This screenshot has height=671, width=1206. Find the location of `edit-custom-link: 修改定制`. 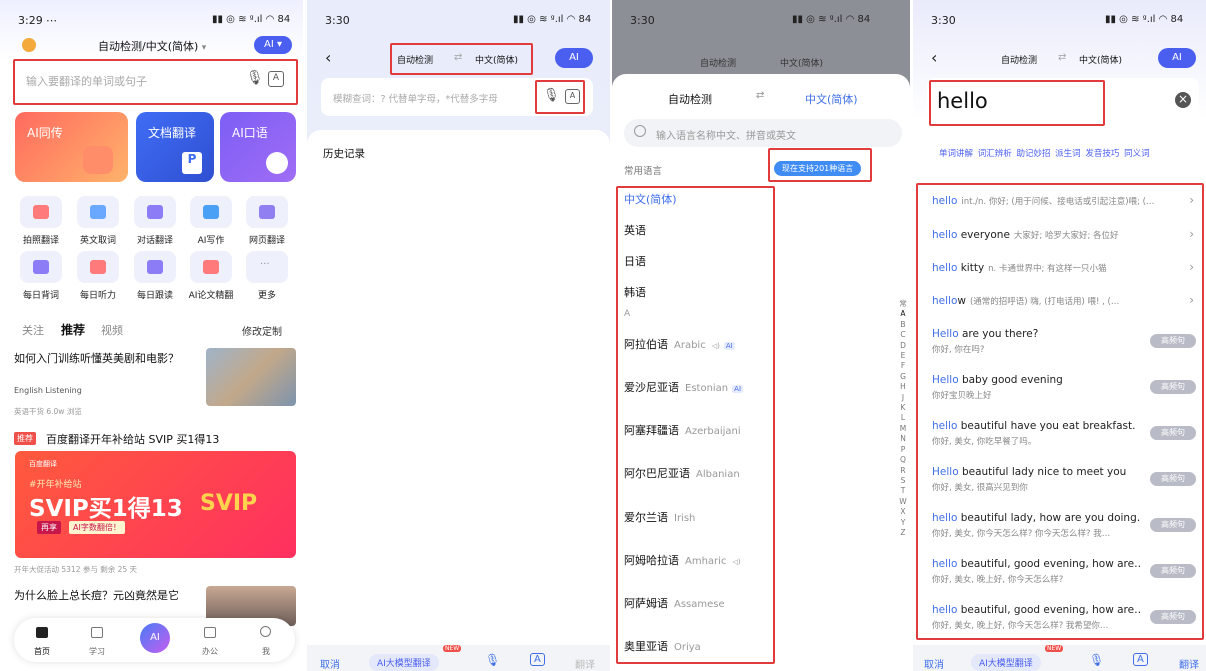

edit-custom-link: 修改定制 is located at coordinates (262, 330).